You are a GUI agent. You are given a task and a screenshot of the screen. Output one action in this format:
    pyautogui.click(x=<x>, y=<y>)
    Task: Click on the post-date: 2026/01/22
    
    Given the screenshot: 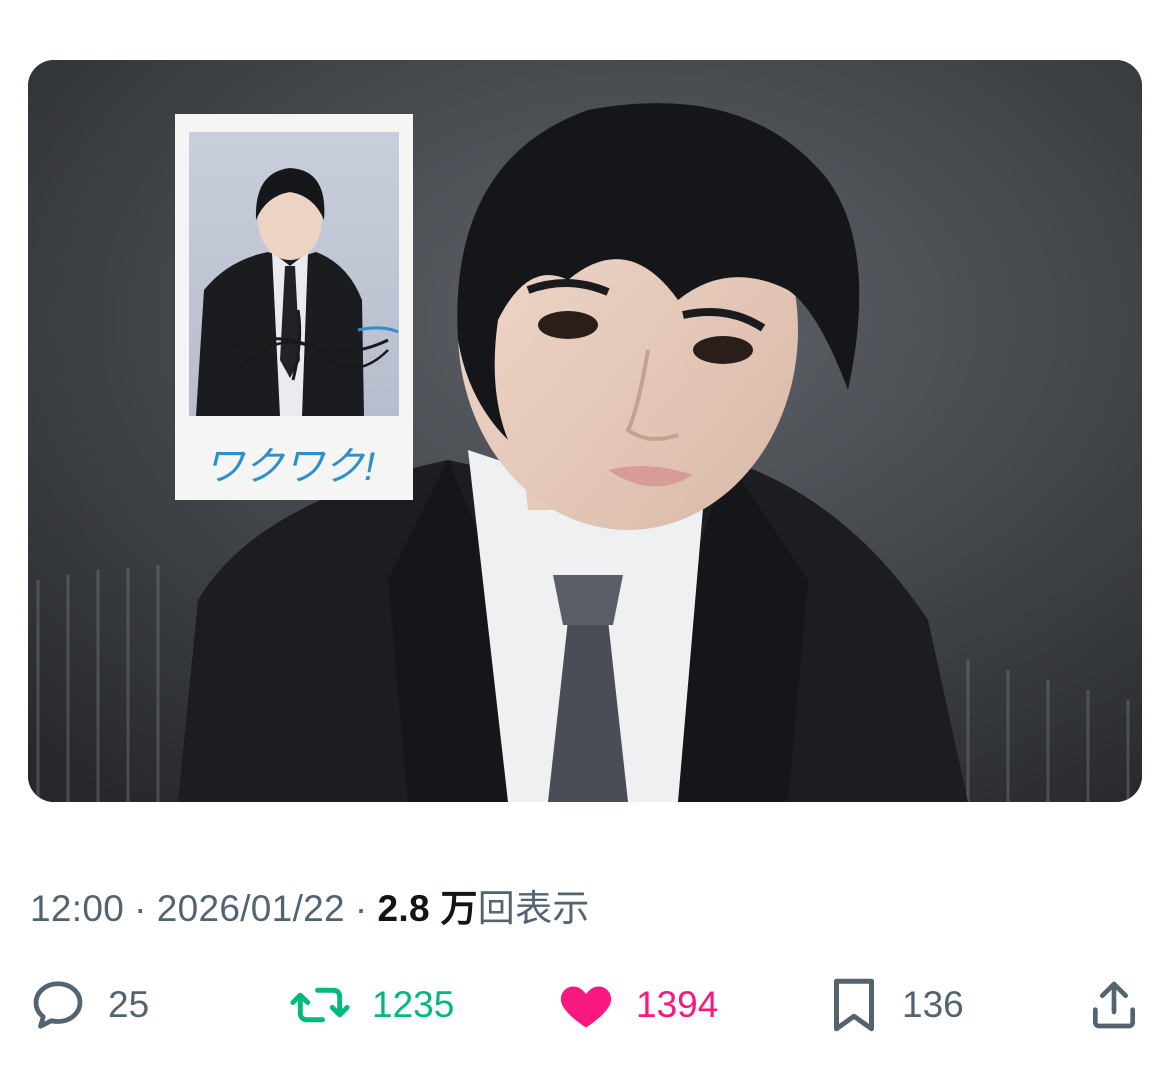 What is the action you would take?
    pyautogui.click(x=251, y=908)
    